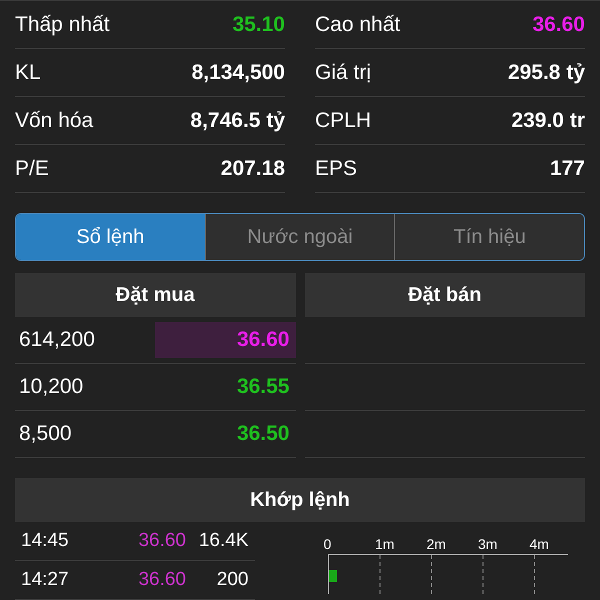 The height and width of the screenshot is (600, 600). Describe the element at coordinates (548, 120) in the screenshot. I see `stat-value: 239.0 tr` at that location.